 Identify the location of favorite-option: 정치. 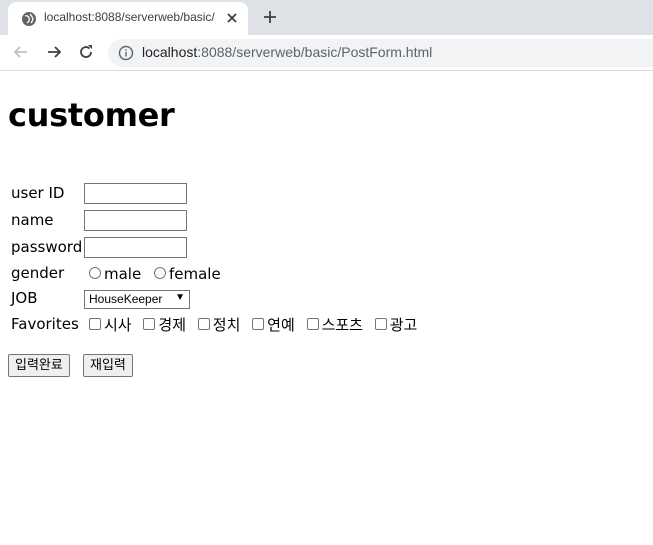
(219, 324).